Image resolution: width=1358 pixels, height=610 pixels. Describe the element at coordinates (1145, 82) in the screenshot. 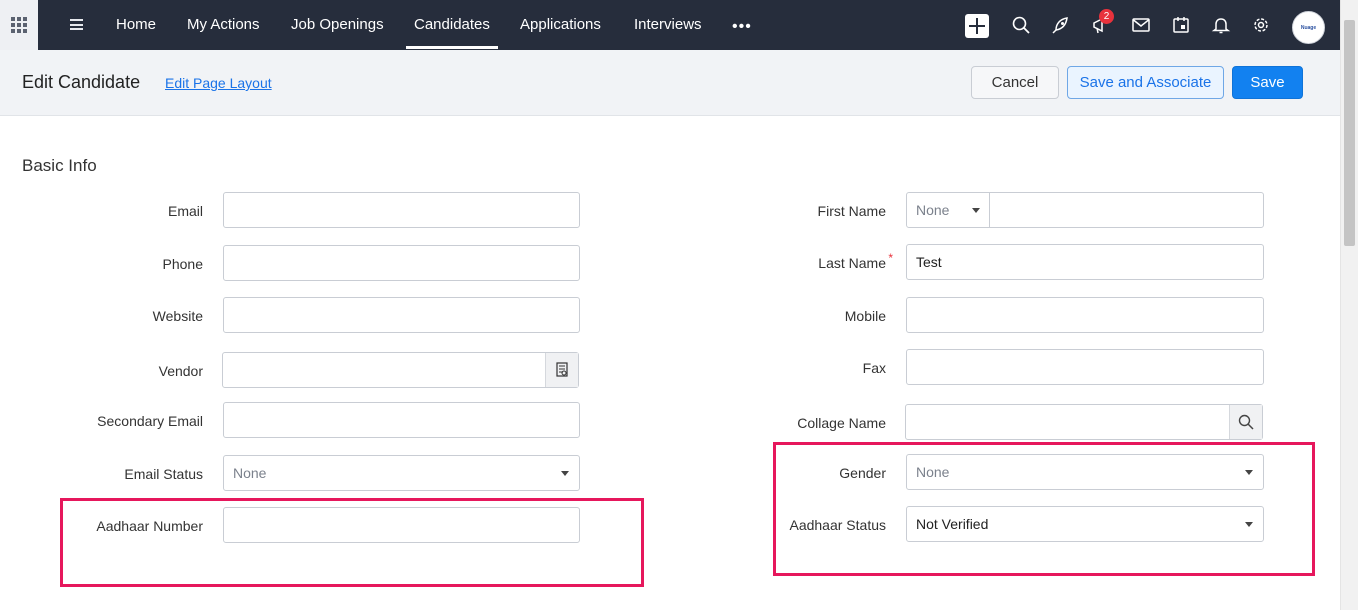

I see `save-and-associate-button: Save and Associate` at that location.